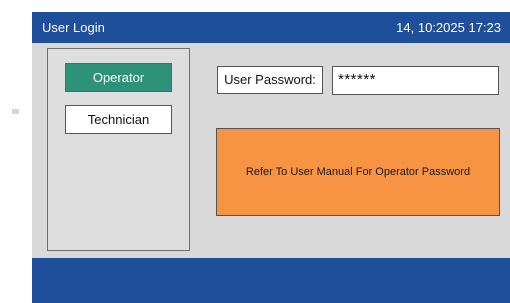 The image size is (510, 303). Describe the element at coordinates (271, 27) in the screenshot. I see `title-bar: User Login 14, 10:2025 17:23` at that location.